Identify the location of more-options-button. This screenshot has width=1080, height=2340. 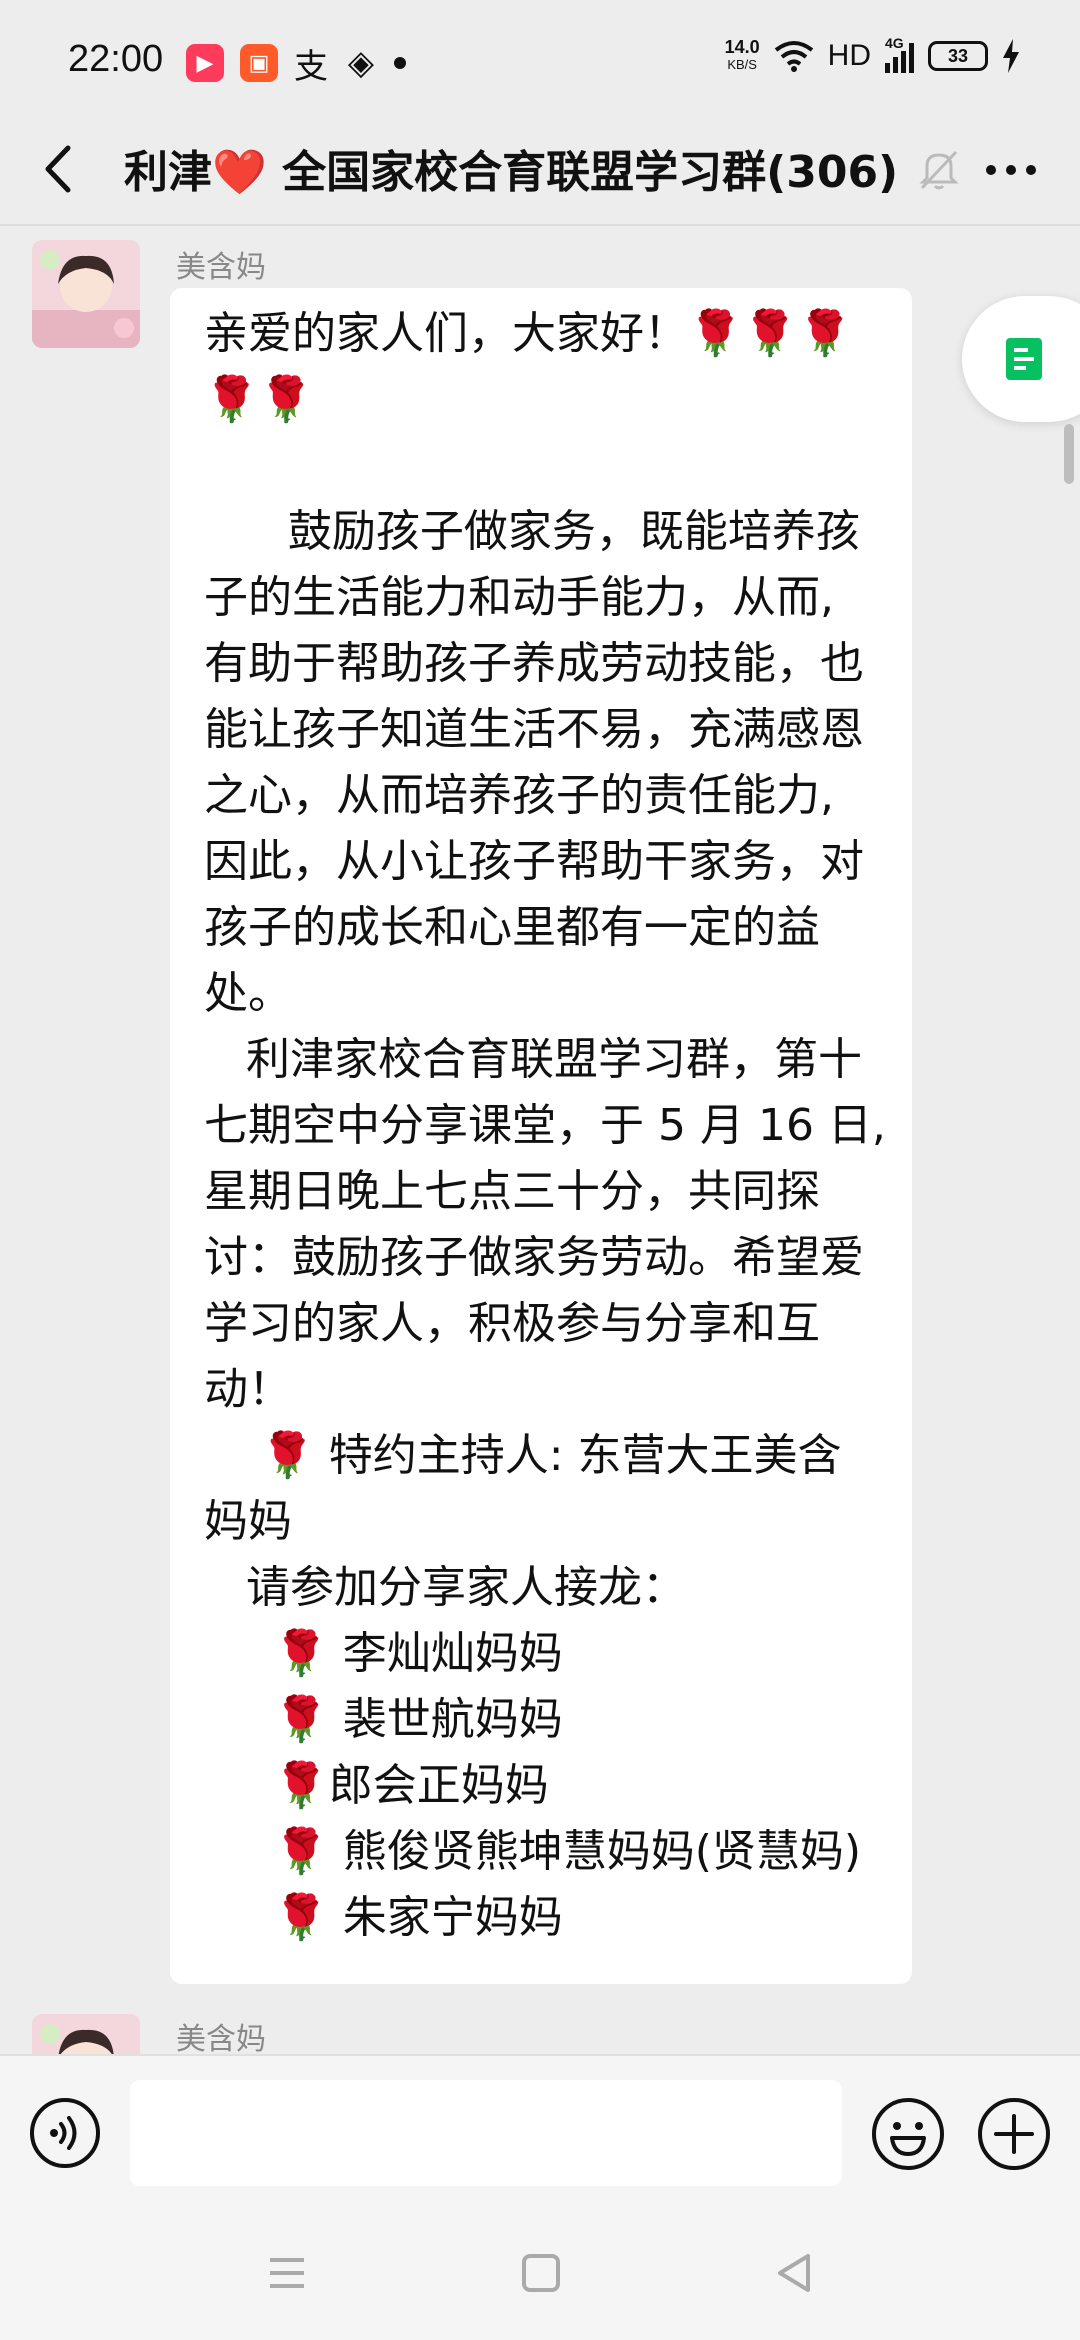
(1011, 170).